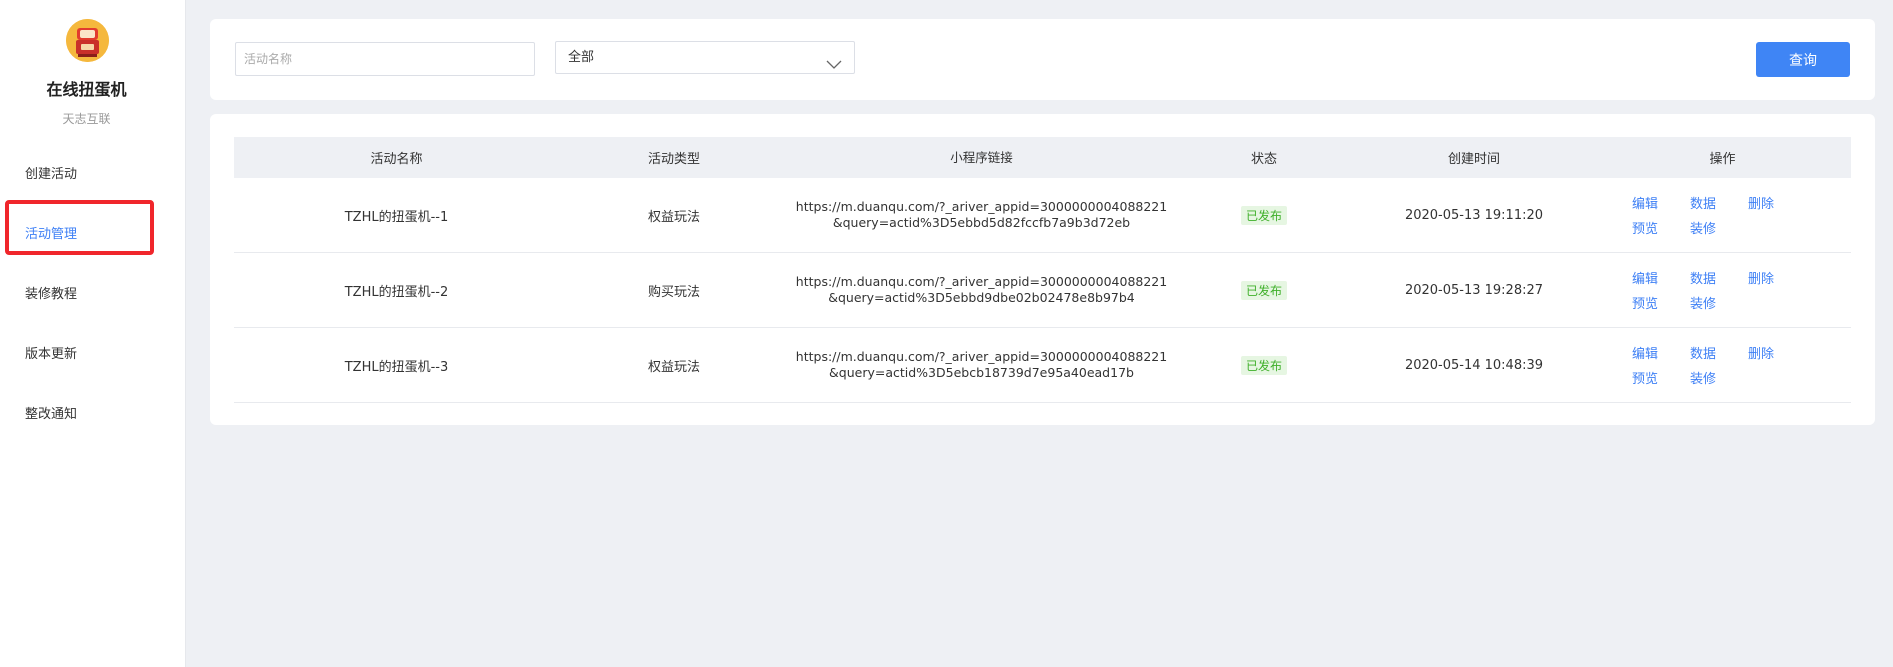 Image resolution: width=1893 pixels, height=667 pixels. I want to click on activity-name: TZHL的扭蛋机--3, so click(396, 367).